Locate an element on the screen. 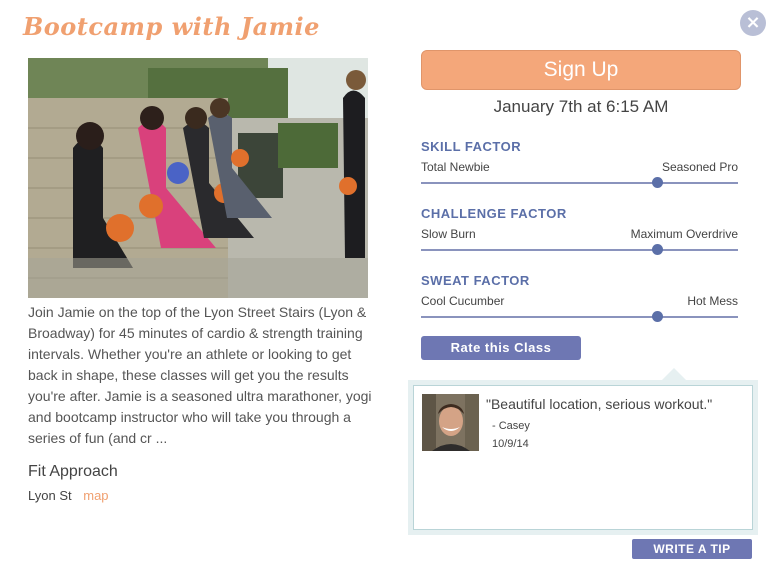  rate-class-button: Rate this Class is located at coordinates (501, 348).